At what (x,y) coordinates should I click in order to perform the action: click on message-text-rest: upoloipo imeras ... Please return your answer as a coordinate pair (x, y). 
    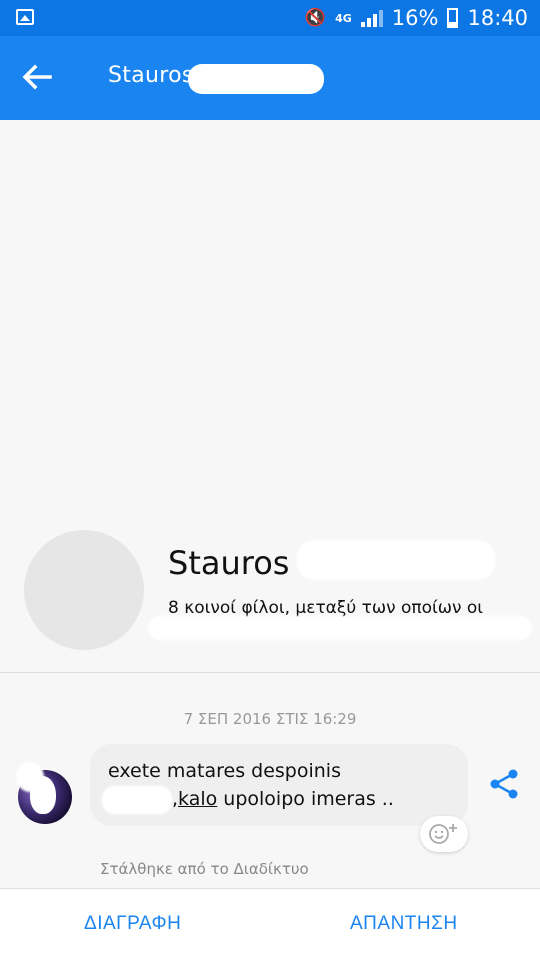
    Looking at the image, I should click on (305, 799).